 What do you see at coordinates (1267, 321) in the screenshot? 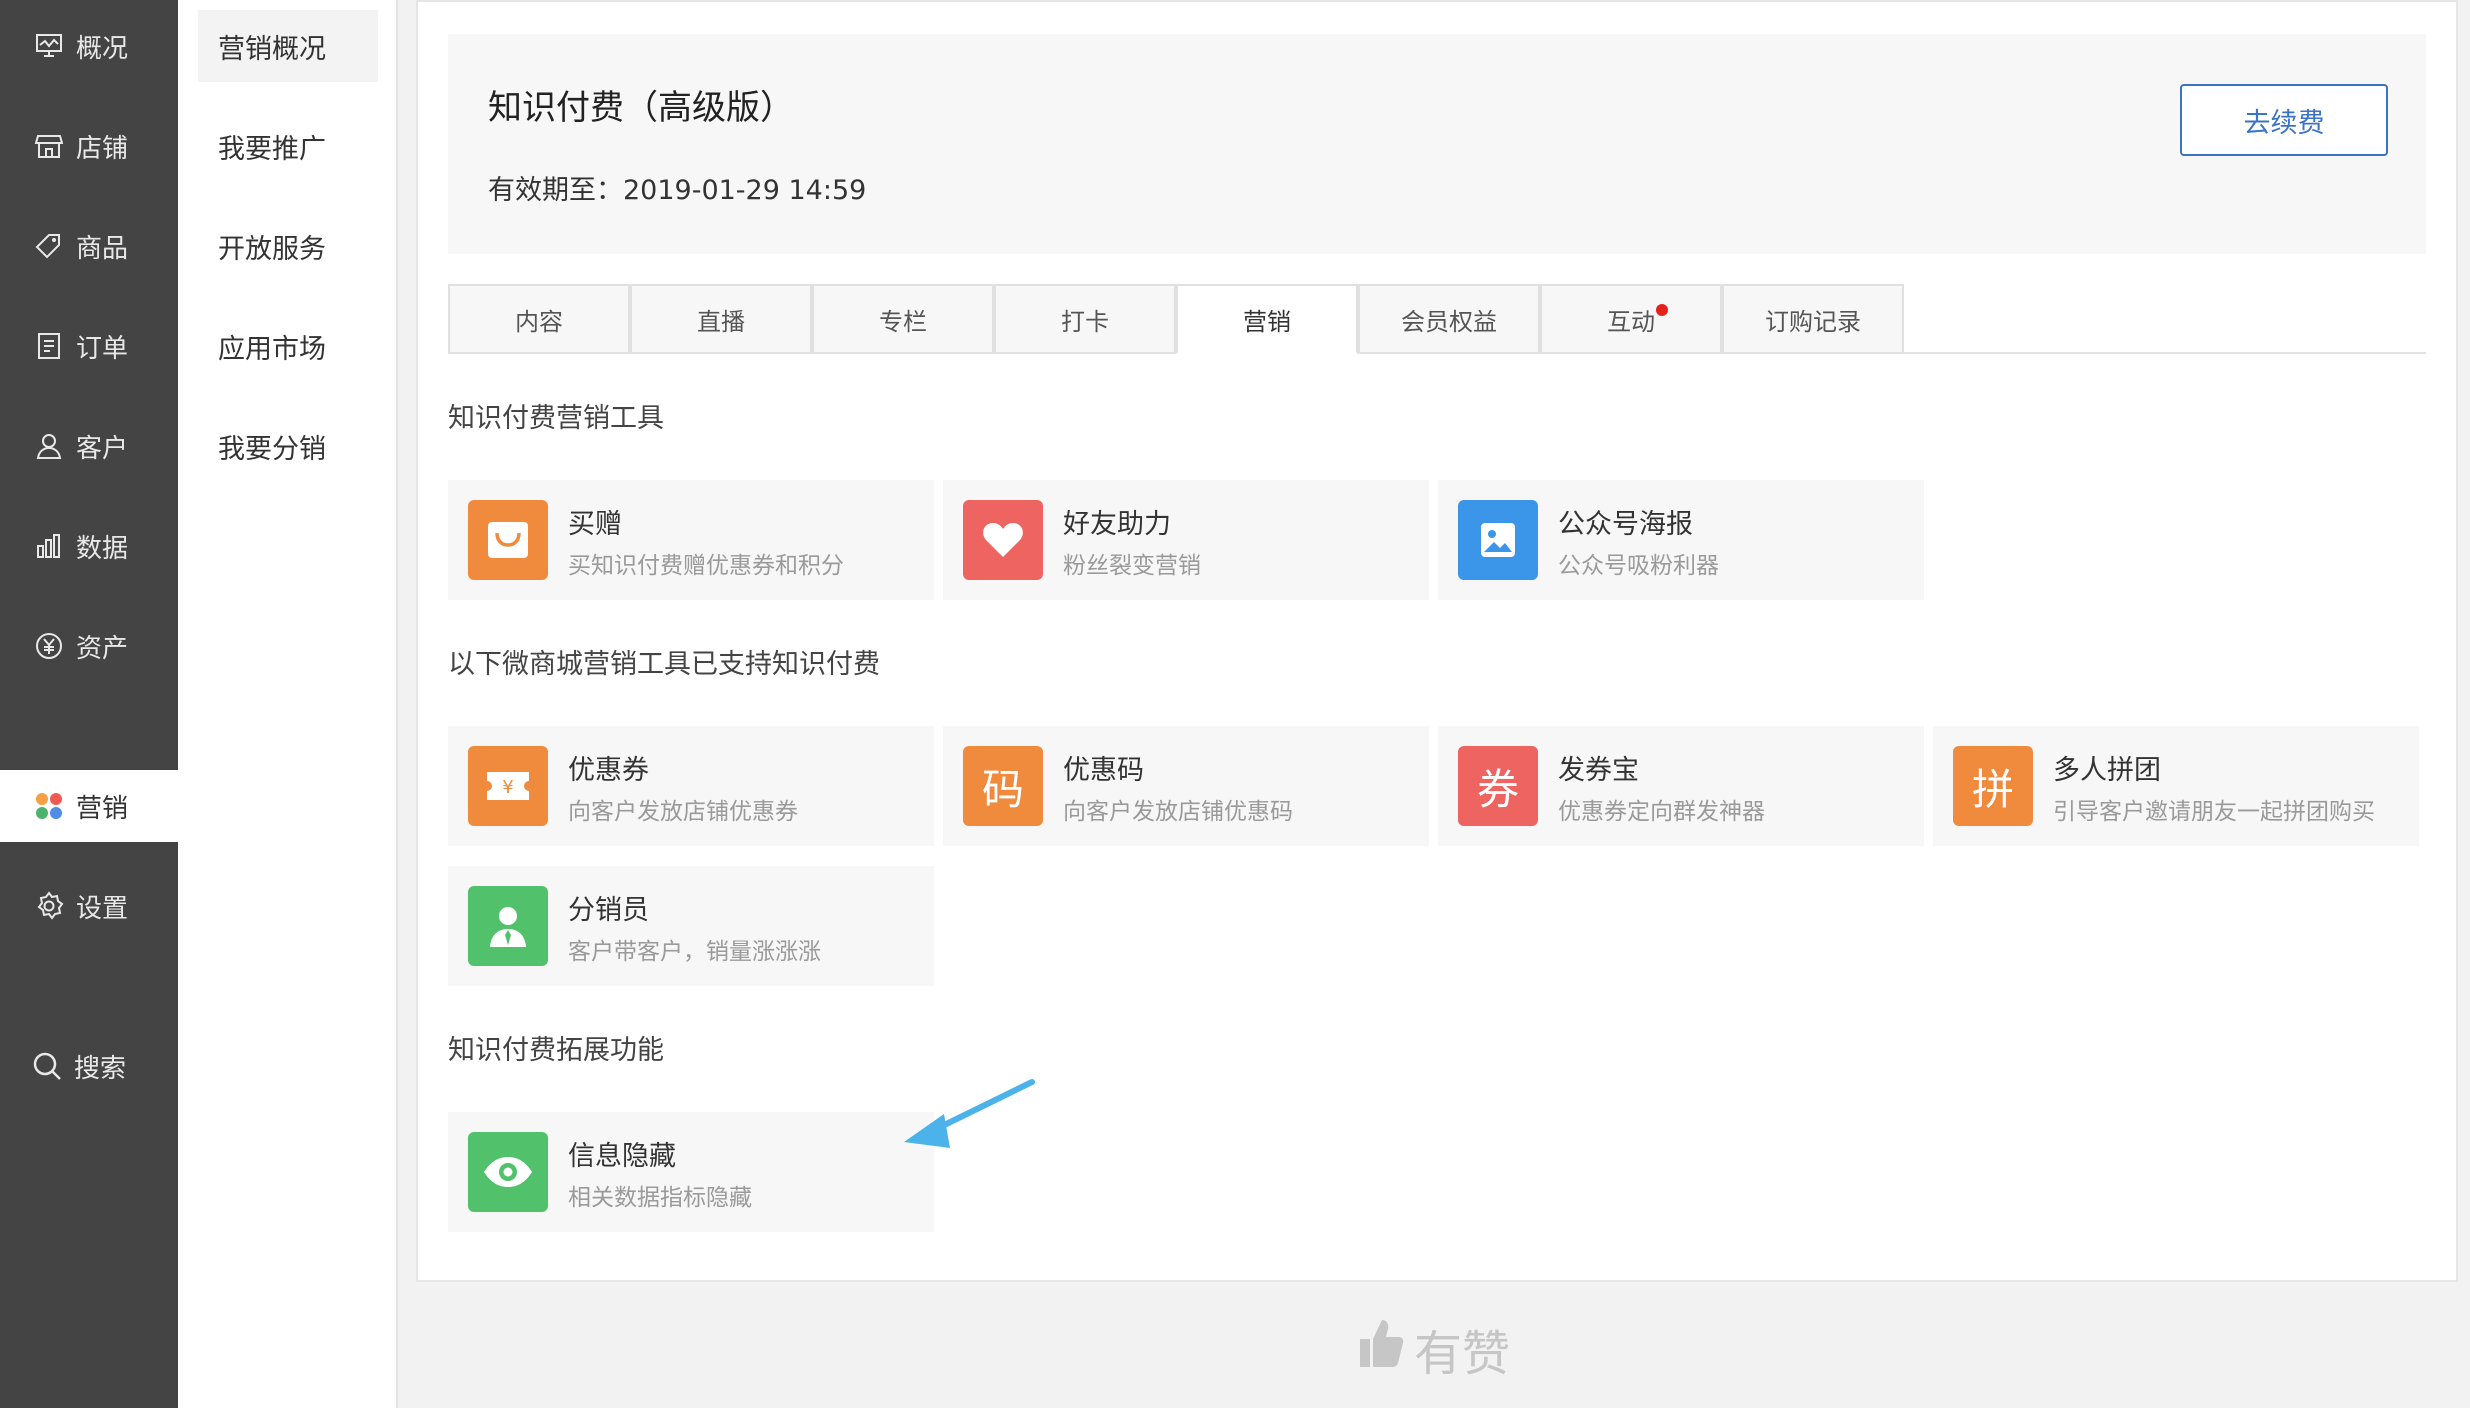
I see `tab-label: 营销` at bounding box center [1267, 321].